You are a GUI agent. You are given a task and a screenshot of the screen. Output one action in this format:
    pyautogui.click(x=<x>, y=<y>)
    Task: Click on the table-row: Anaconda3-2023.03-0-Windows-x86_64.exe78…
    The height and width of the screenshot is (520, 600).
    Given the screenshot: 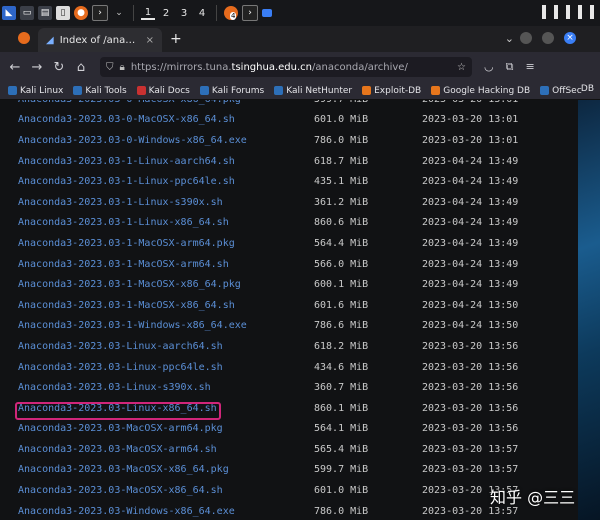 What is the action you would take?
    pyautogui.click(x=289, y=140)
    